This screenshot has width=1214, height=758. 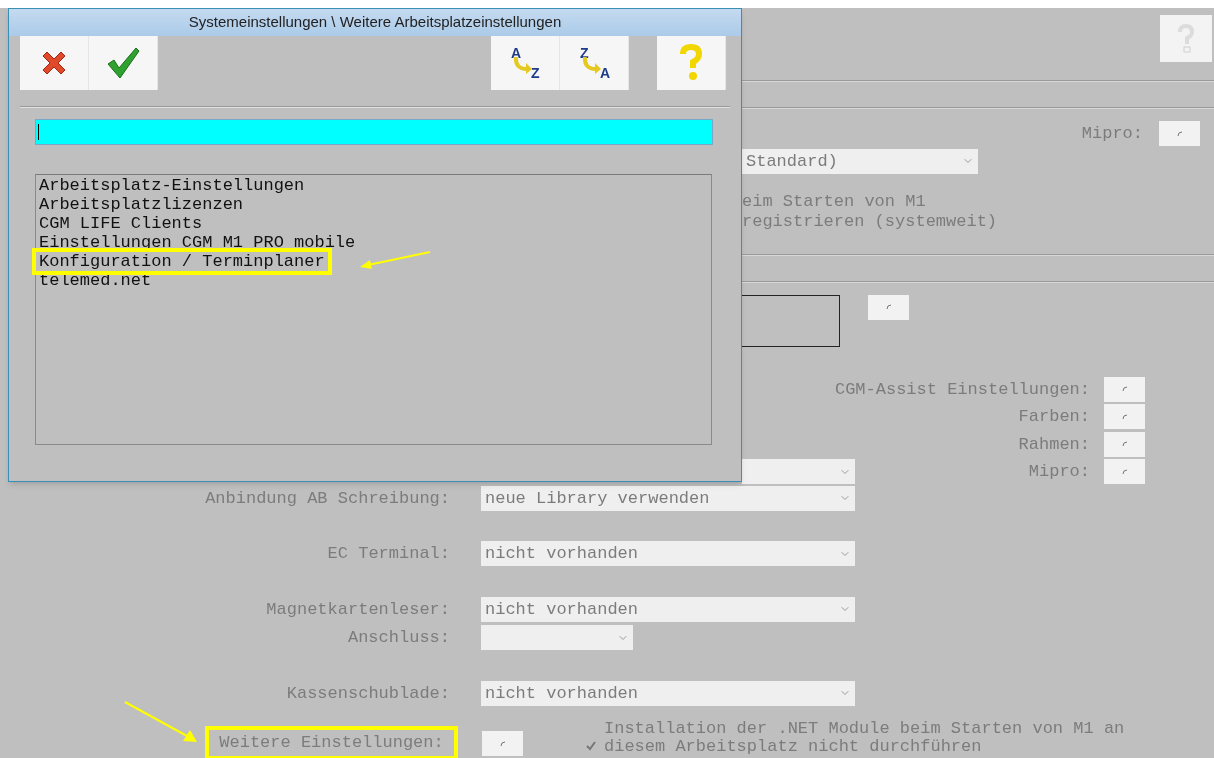 I want to click on cancel-button, so click(x=54, y=63).